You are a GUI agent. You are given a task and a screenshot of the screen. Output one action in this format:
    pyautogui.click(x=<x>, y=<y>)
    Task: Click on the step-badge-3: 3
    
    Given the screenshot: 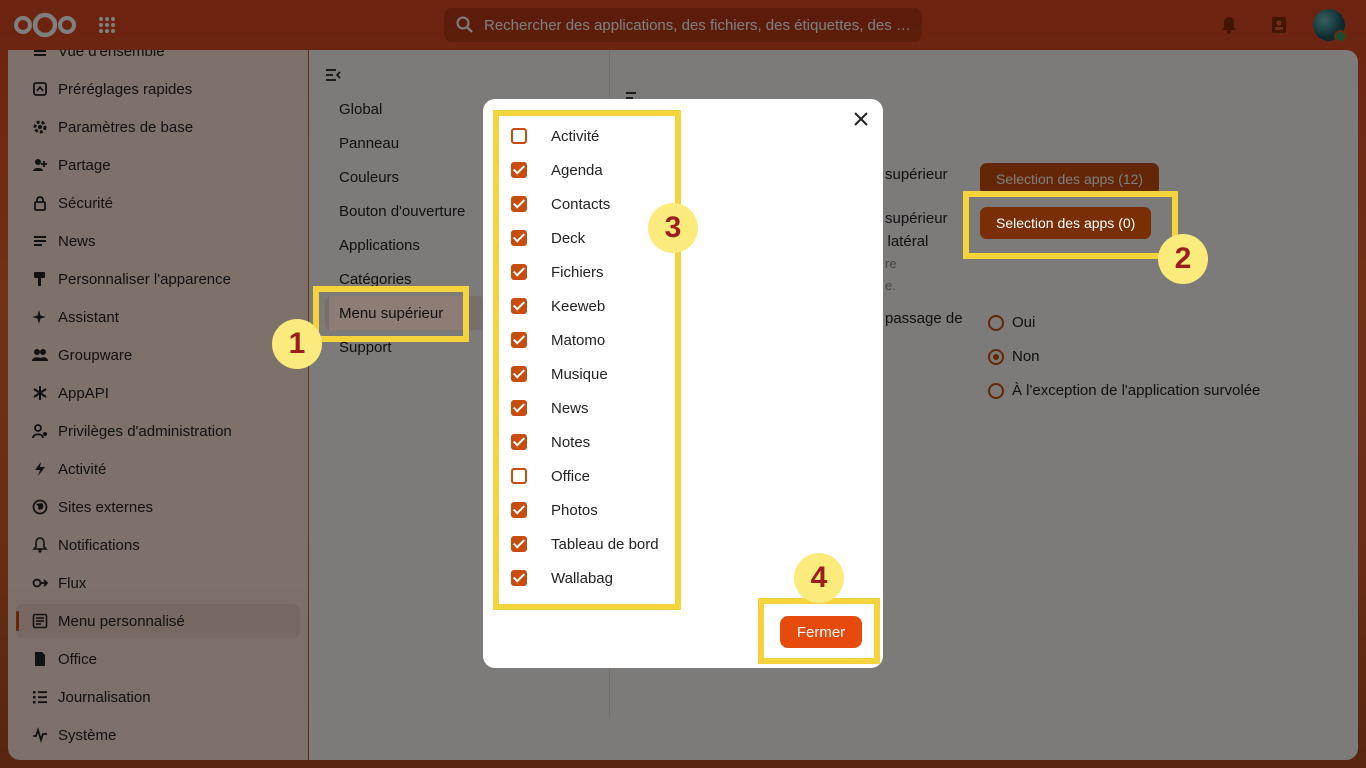 What is the action you would take?
    pyautogui.click(x=673, y=228)
    